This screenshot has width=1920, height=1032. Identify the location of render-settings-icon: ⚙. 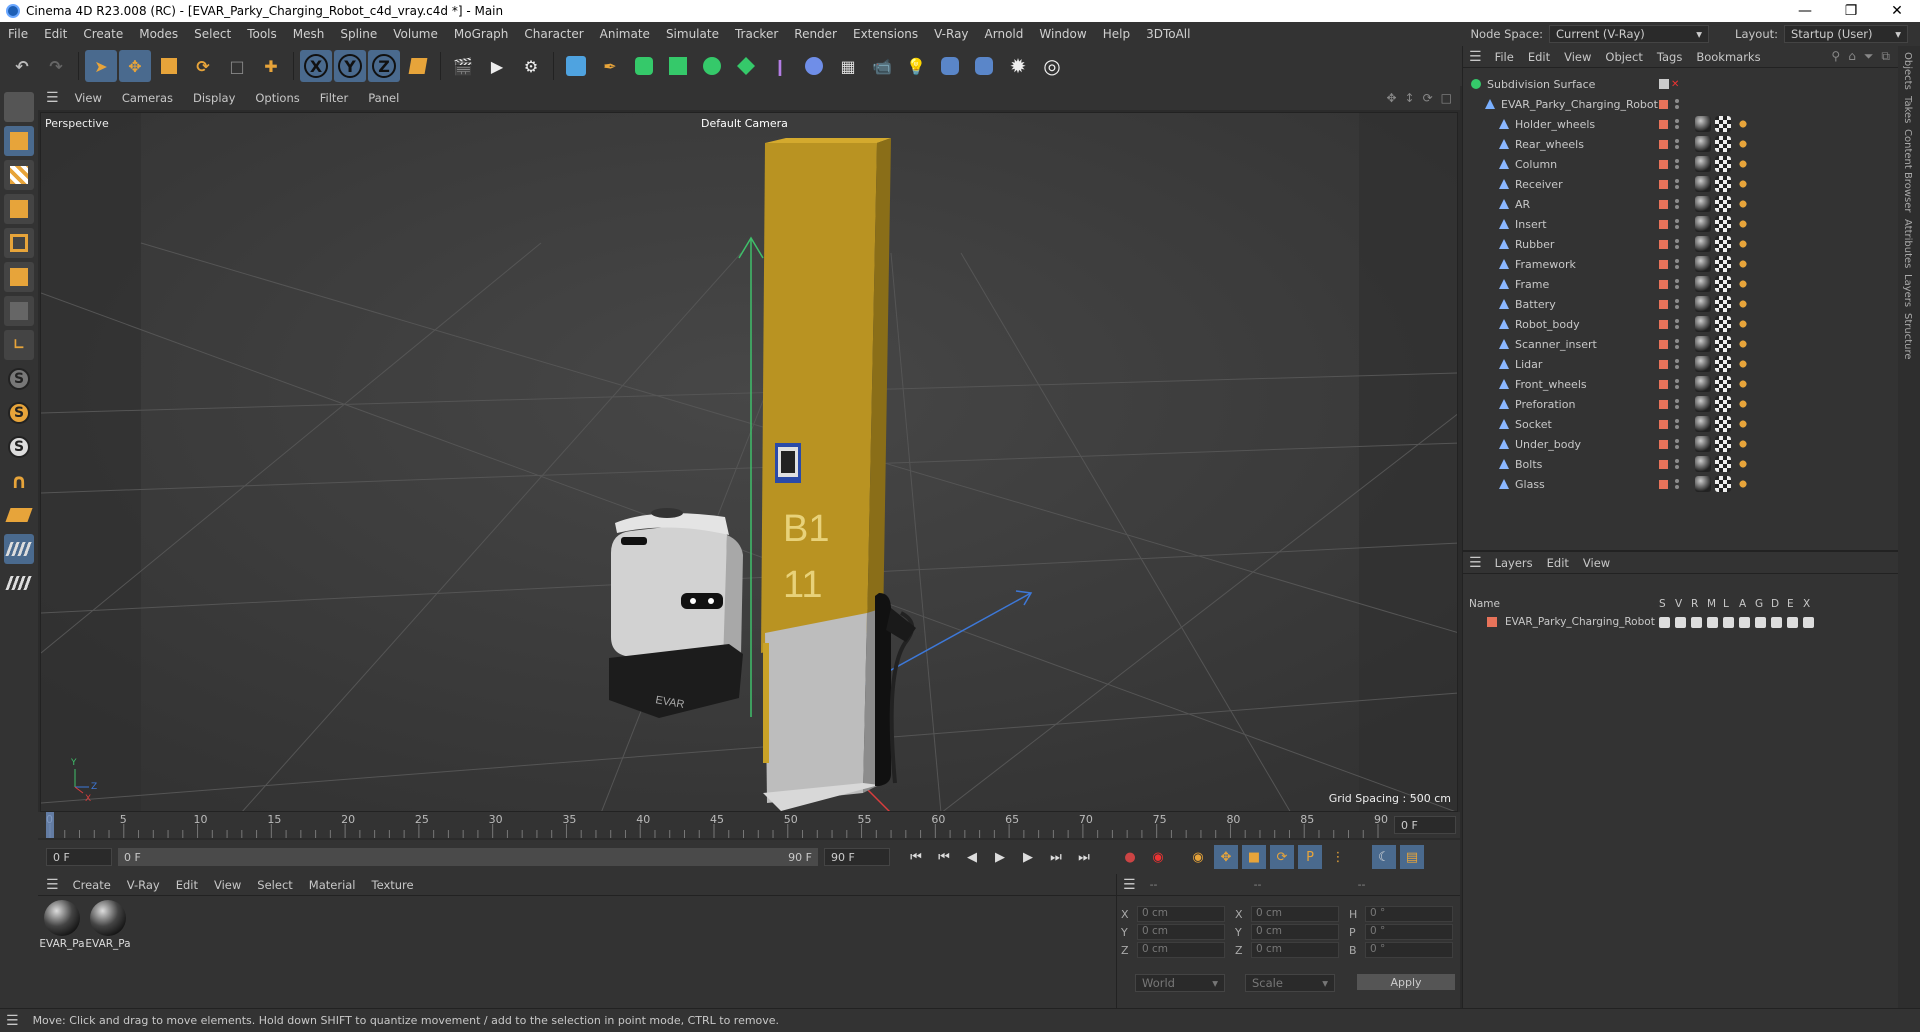
(531, 66).